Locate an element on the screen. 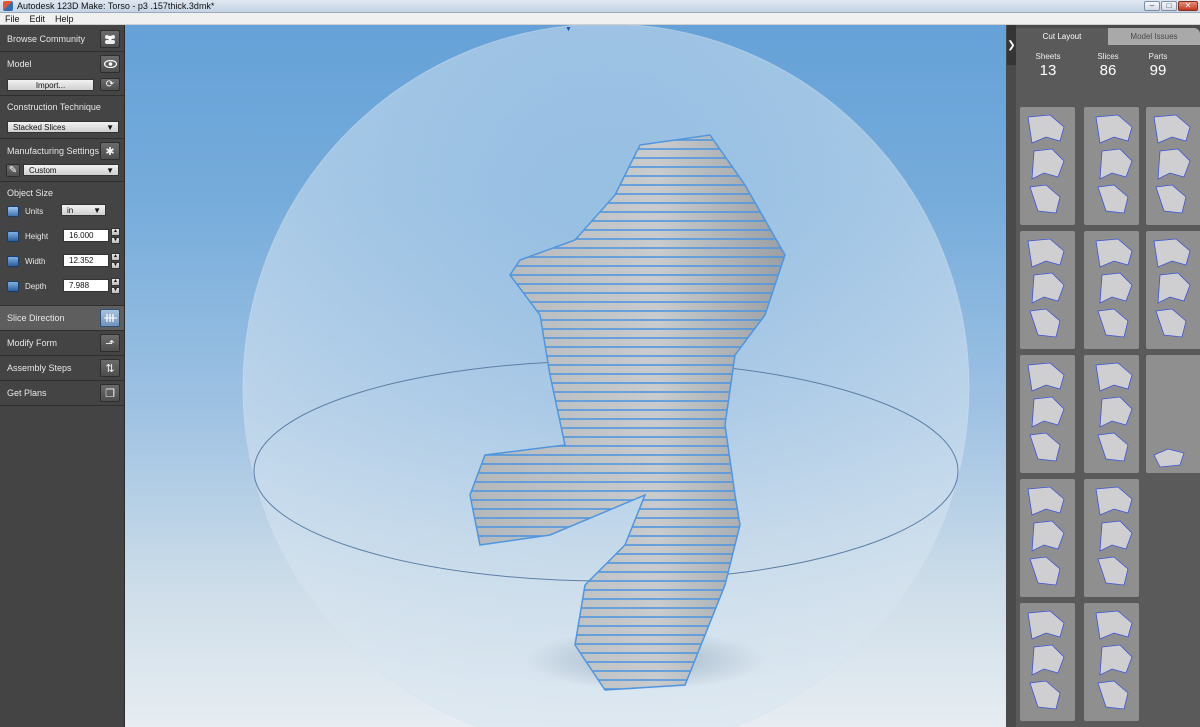  object-size-row: Object Size is located at coordinates (62, 193).